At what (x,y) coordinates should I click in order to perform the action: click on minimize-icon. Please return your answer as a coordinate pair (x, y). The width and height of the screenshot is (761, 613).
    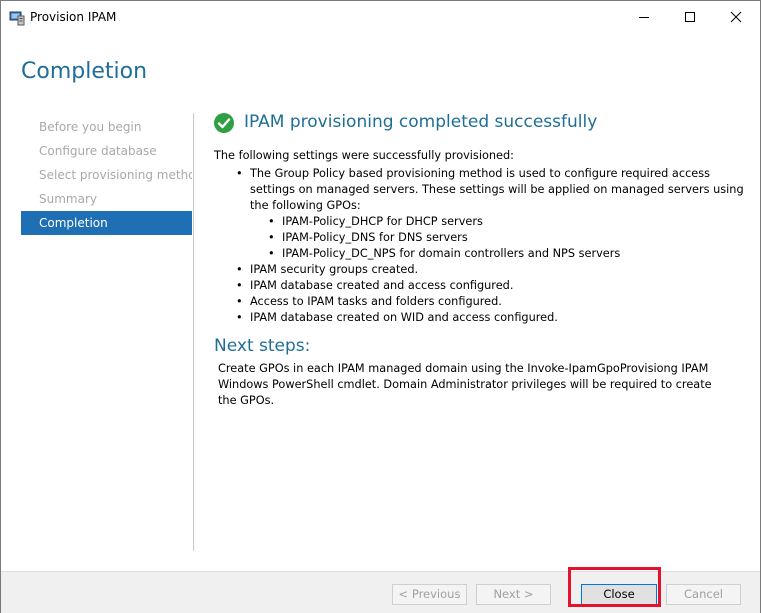
    Looking at the image, I should click on (644, 17).